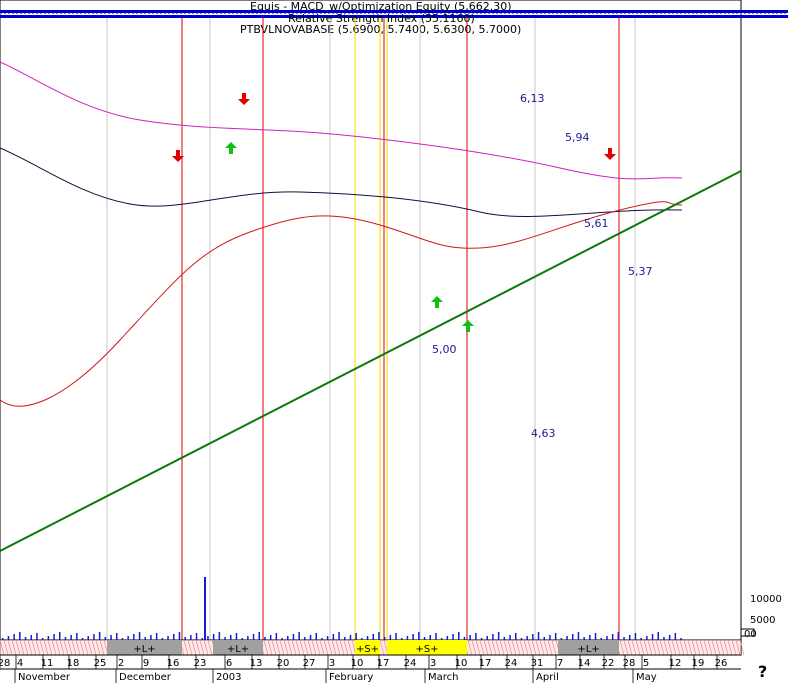 Image resolution: width=788 pixels, height=683 pixels. Describe the element at coordinates (537, 663) in the screenshot. I see `day-label: 31` at that location.